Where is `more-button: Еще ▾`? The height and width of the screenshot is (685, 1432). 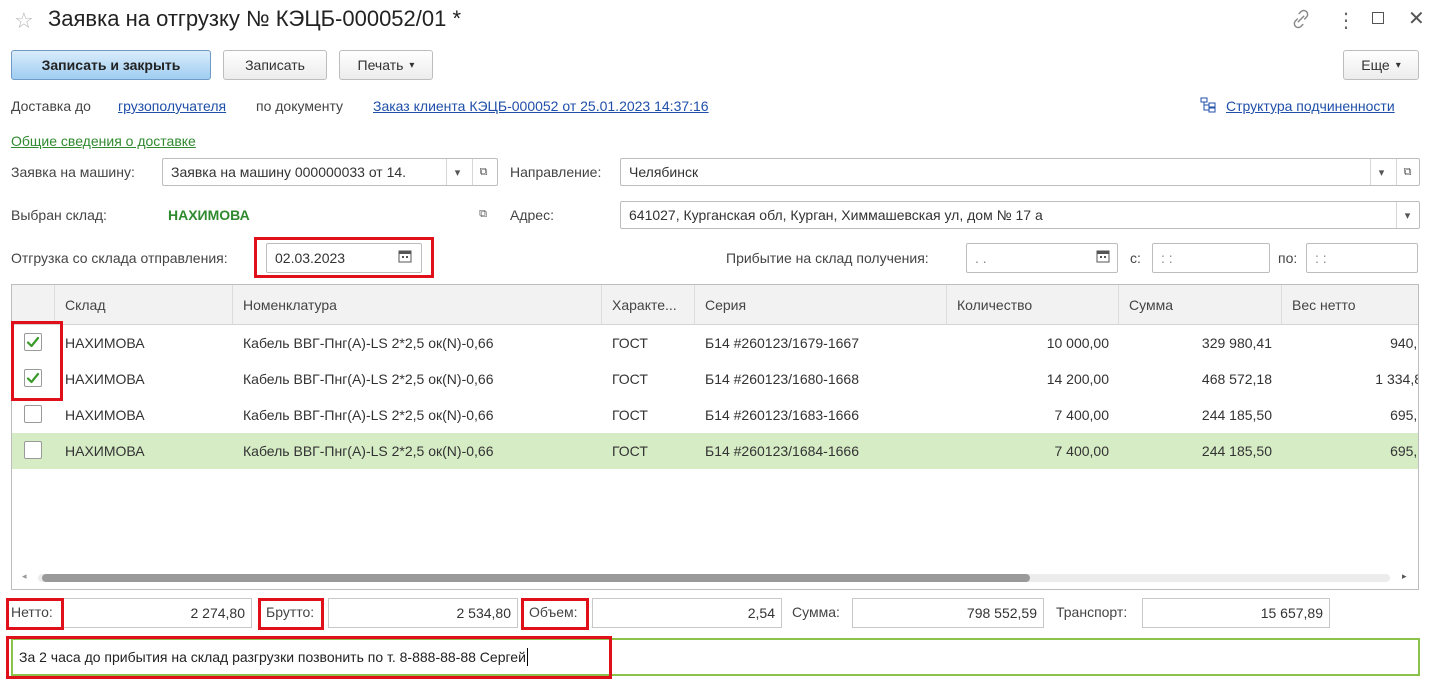 more-button: Еще ▾ is located at coordinates (1381, 65).